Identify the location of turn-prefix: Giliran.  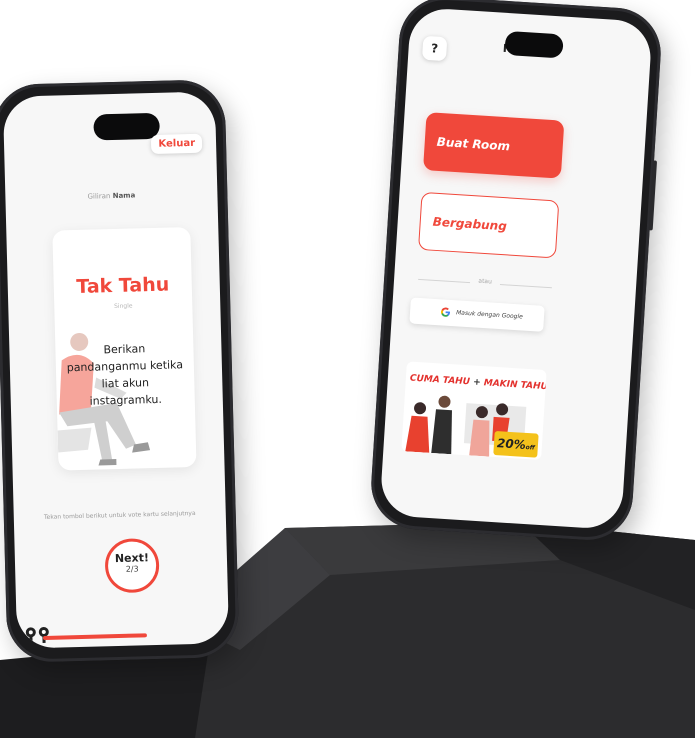
(99, 196).